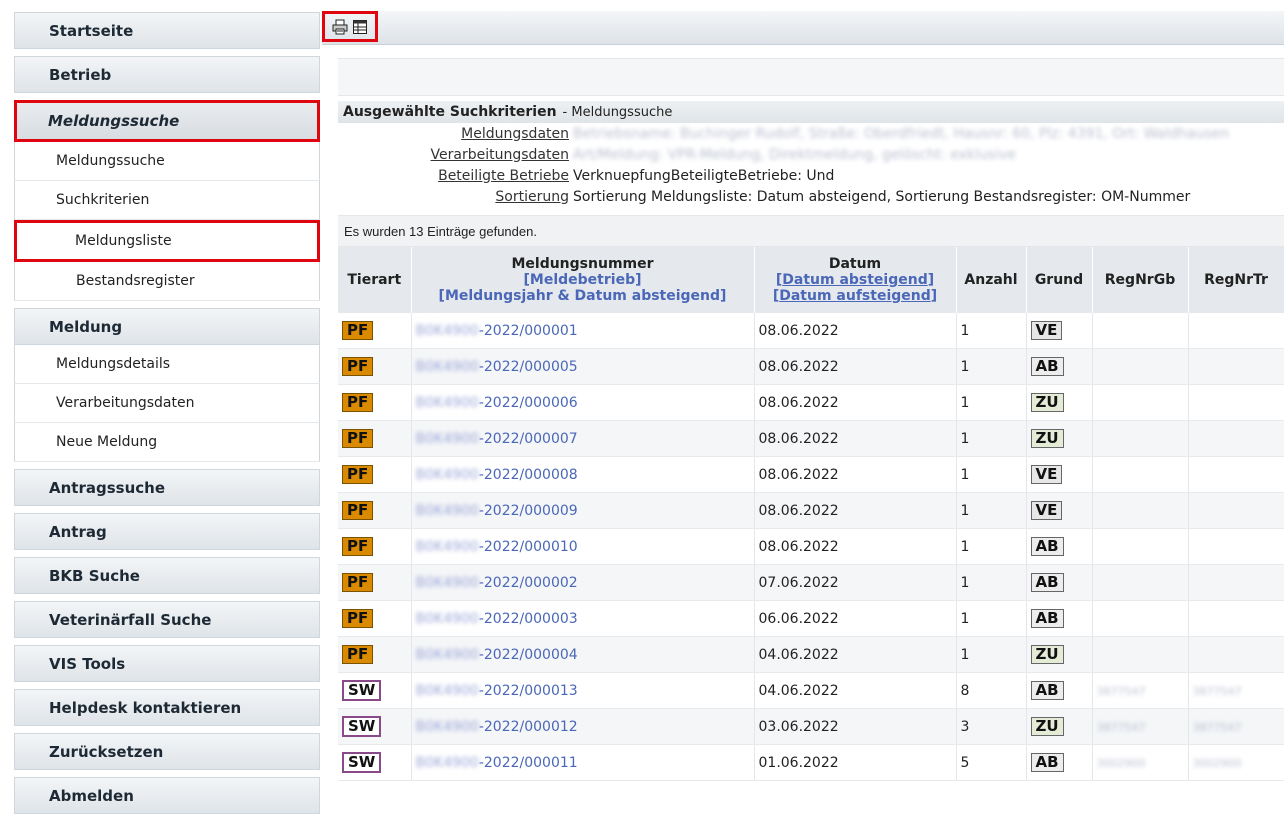  What do you see at coordinates (167, 575) in the screenshot?
I see `nav-bkb-suche: BKB Suche` at bounding box center [167, 575].